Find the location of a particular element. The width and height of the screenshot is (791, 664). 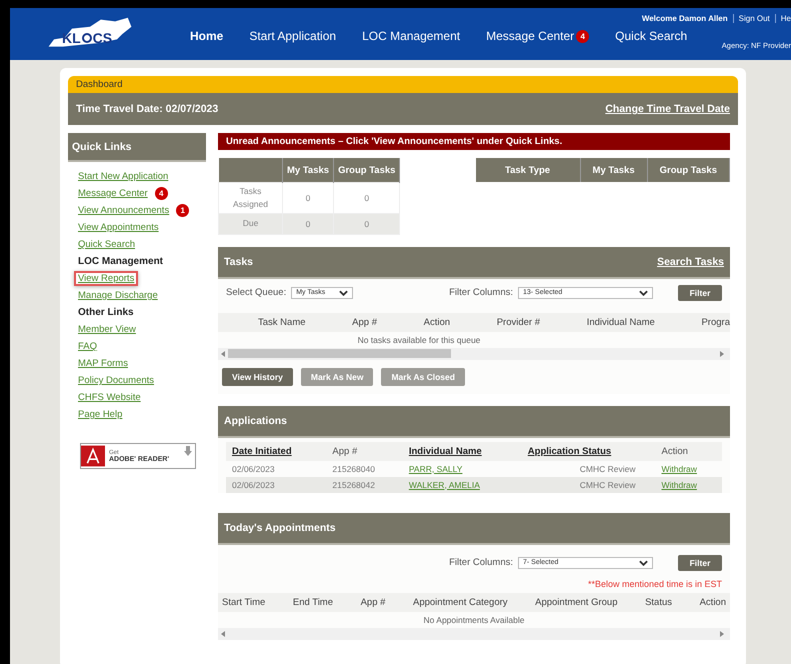

quick-link: CHFS Website is located at coordinates (109, 397).